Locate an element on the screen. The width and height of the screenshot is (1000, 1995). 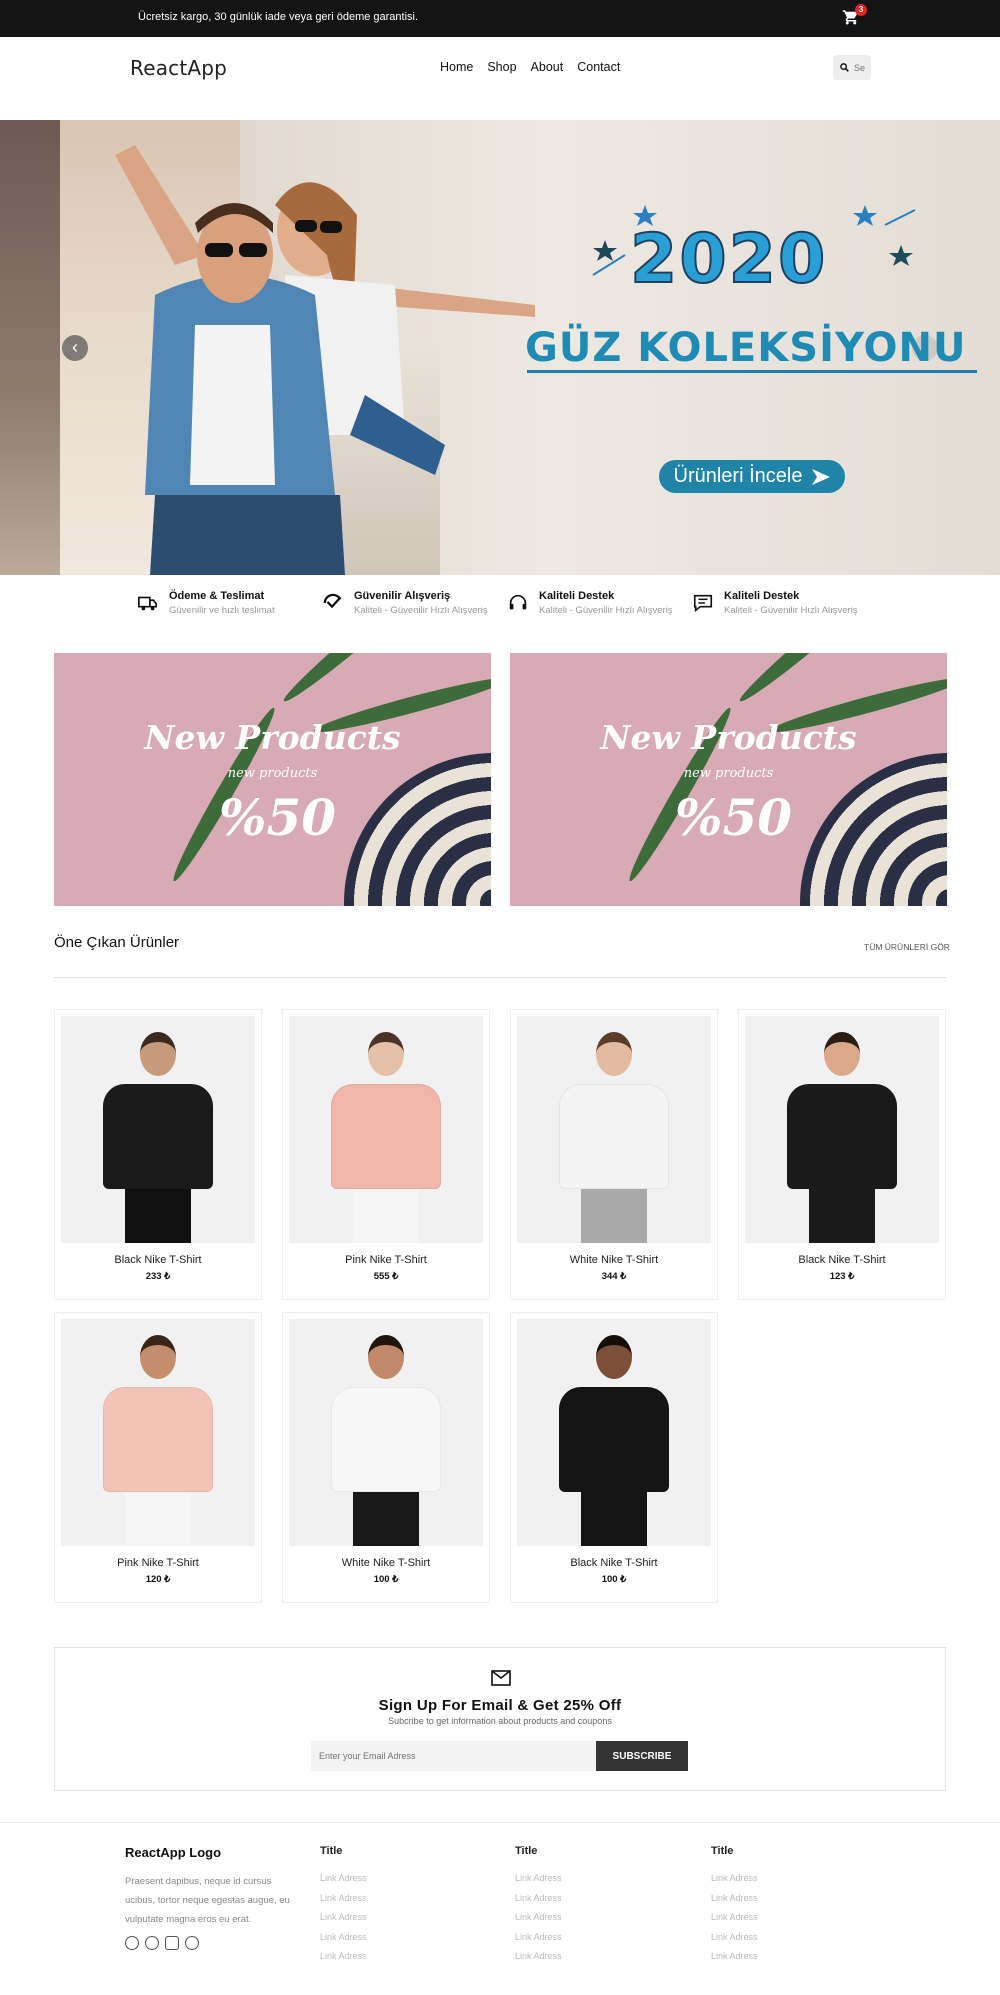
site-header: ReactApp Home Shop About Contact is located at coordinates (500, 78).